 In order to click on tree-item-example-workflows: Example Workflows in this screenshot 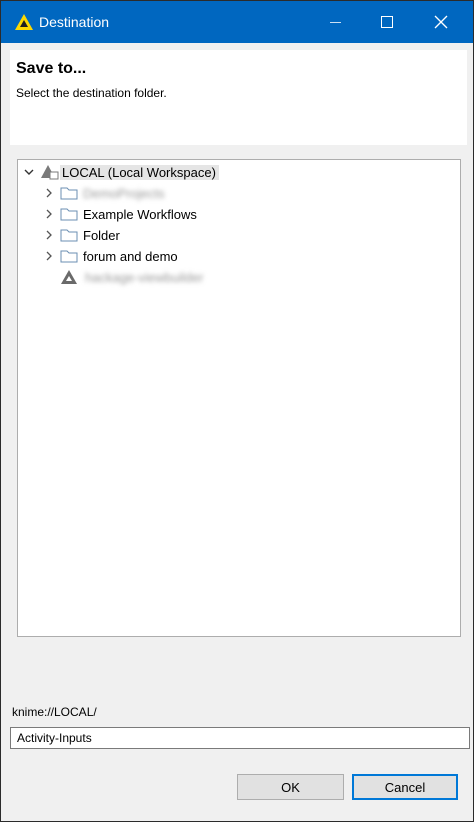, I will do `click(119, 214)`.